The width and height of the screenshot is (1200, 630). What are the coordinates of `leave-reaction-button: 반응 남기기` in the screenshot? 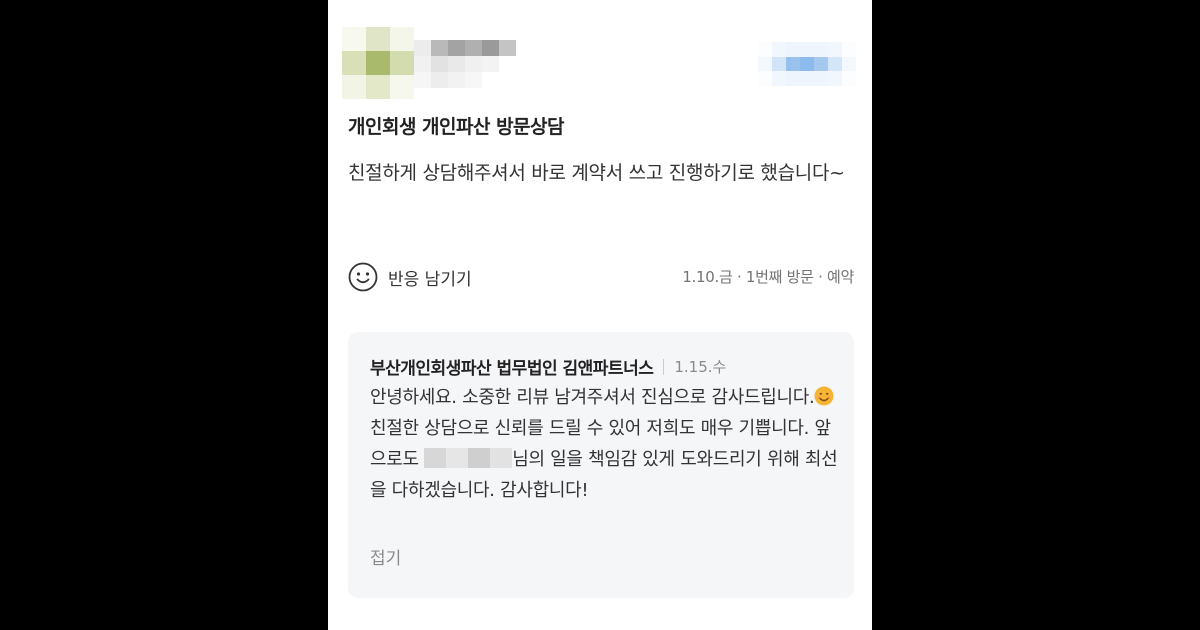 It's located at (410, 277).